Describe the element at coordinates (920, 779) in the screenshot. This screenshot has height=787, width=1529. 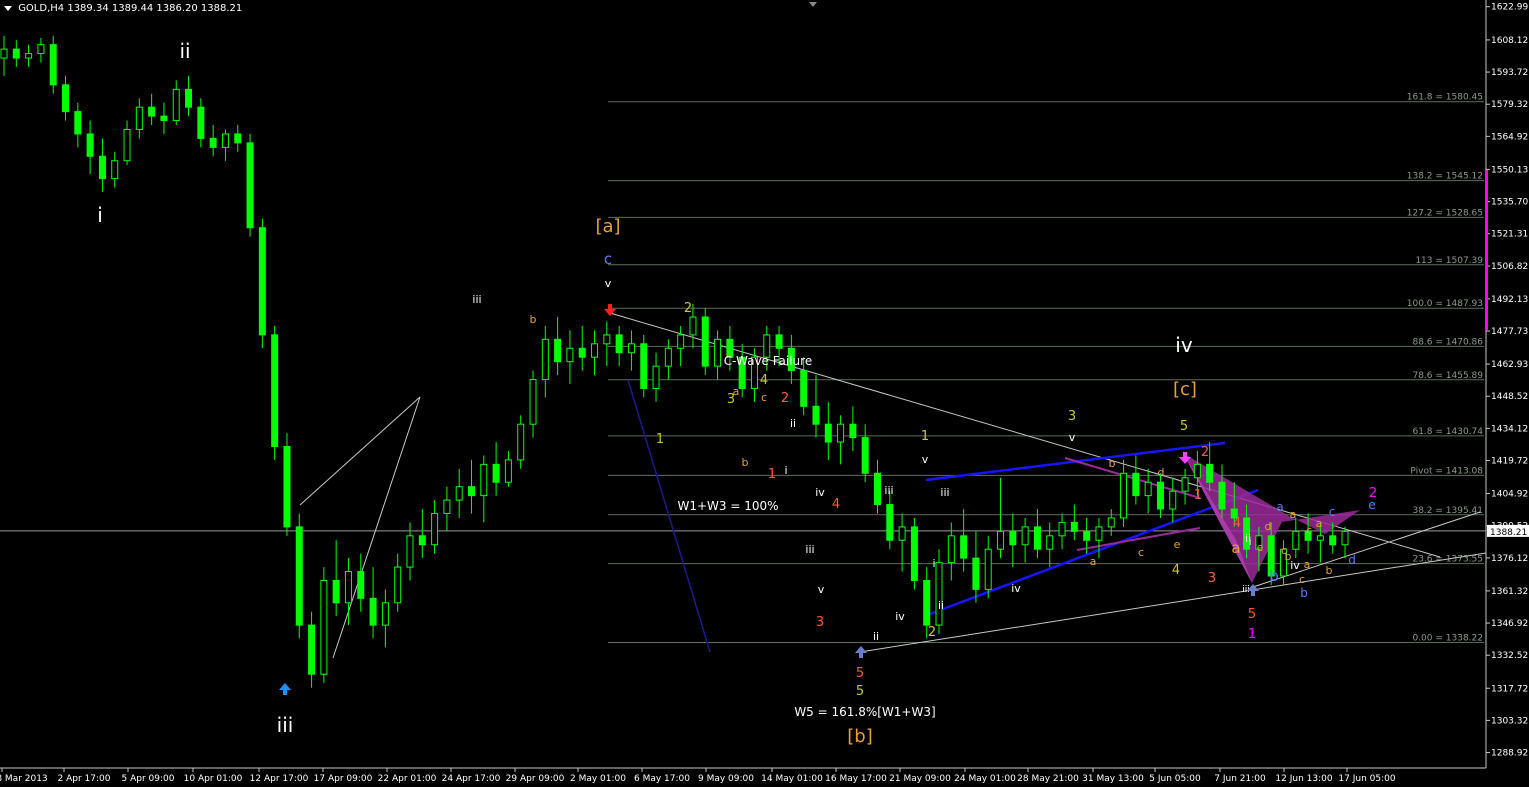
I see `x-tick-label: 21 May 09:00` at that location.